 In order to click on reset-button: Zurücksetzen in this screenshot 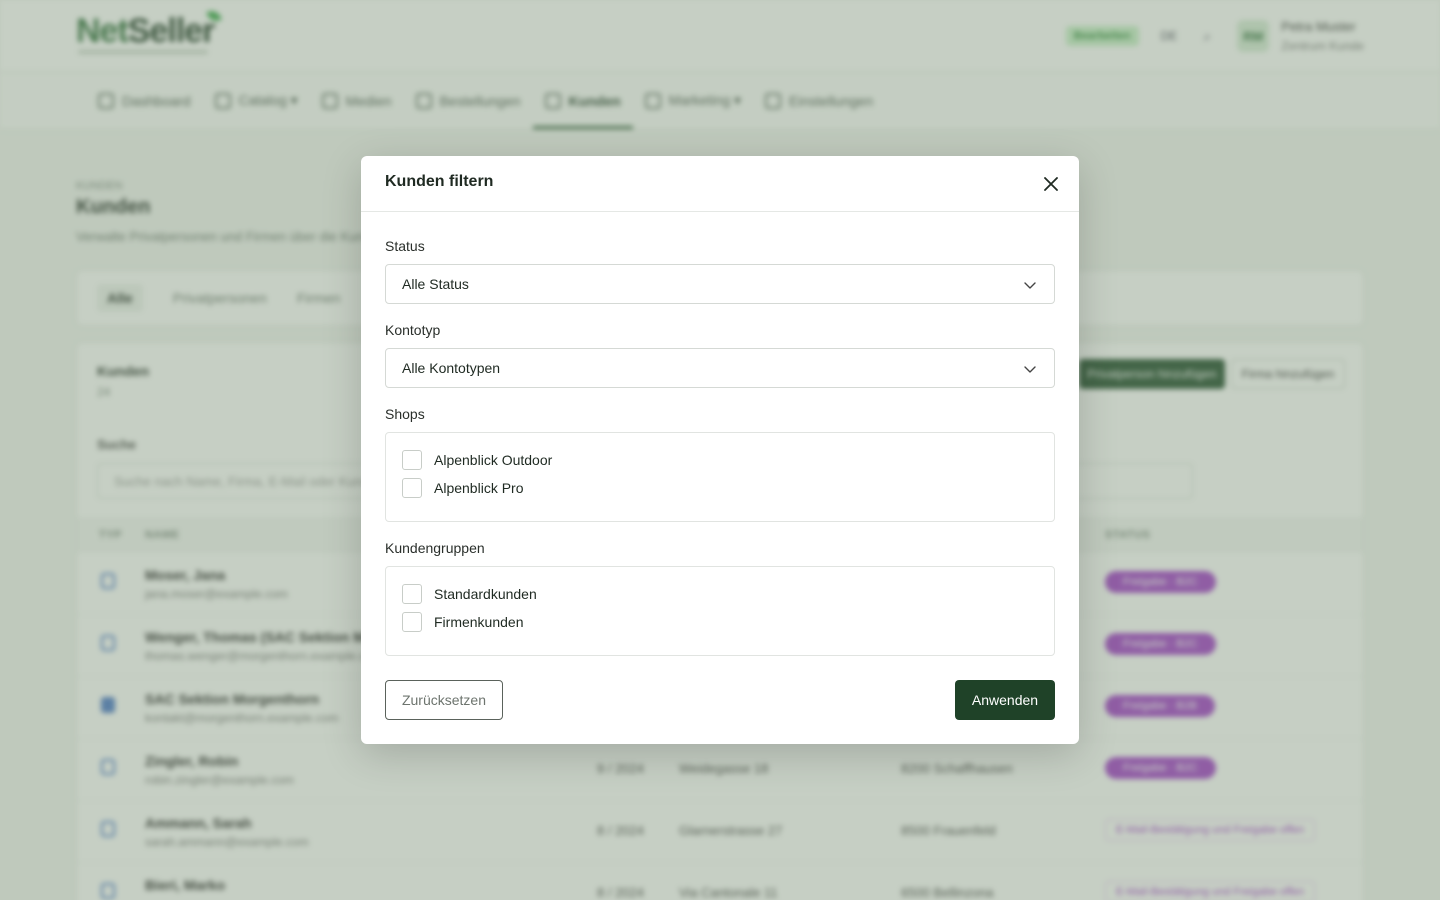, I will do `click(444, 700)`.